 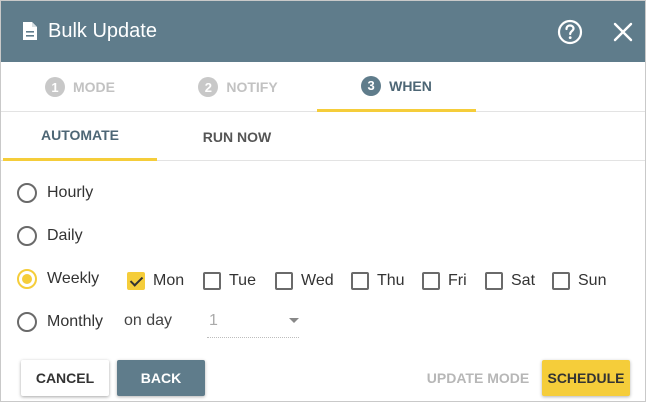 I want to click on step-mode: 1 MODE, so click(x=80, y=87).